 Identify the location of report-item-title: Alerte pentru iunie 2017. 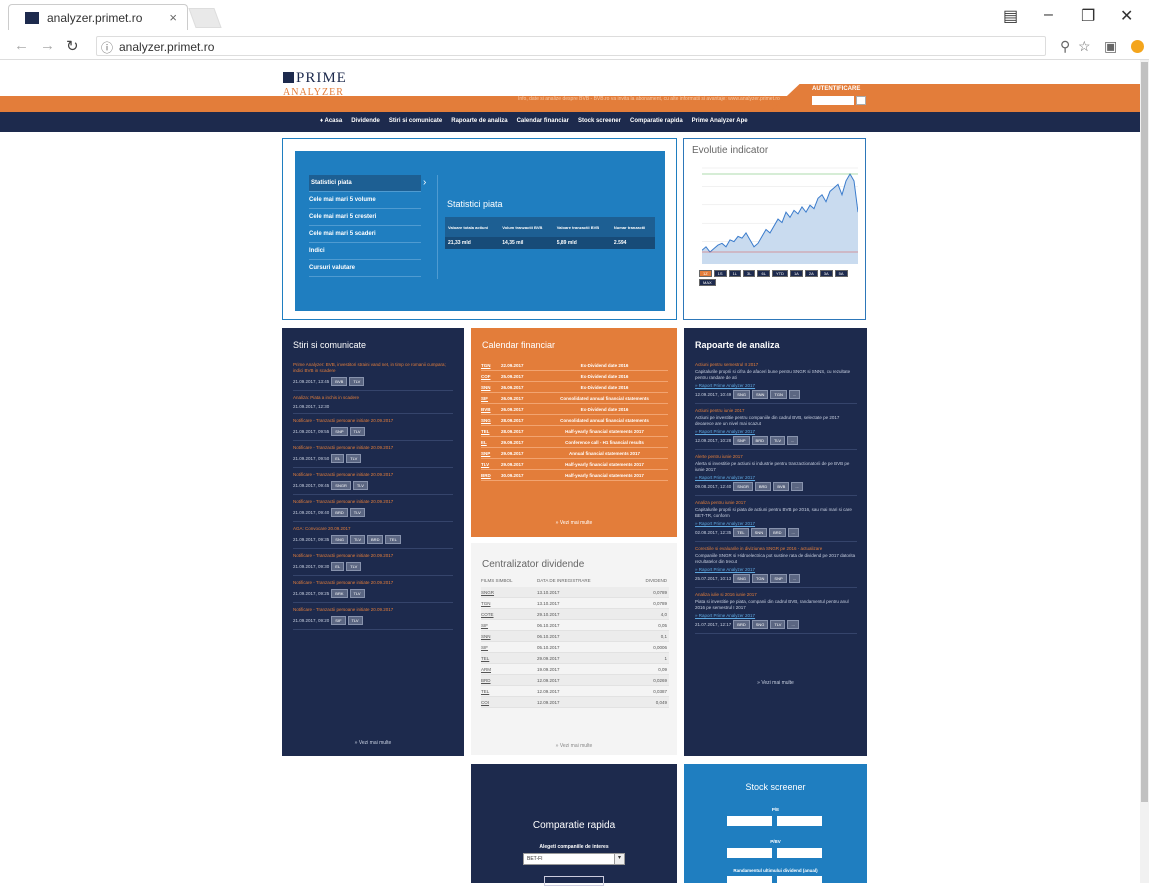
(776, 456).